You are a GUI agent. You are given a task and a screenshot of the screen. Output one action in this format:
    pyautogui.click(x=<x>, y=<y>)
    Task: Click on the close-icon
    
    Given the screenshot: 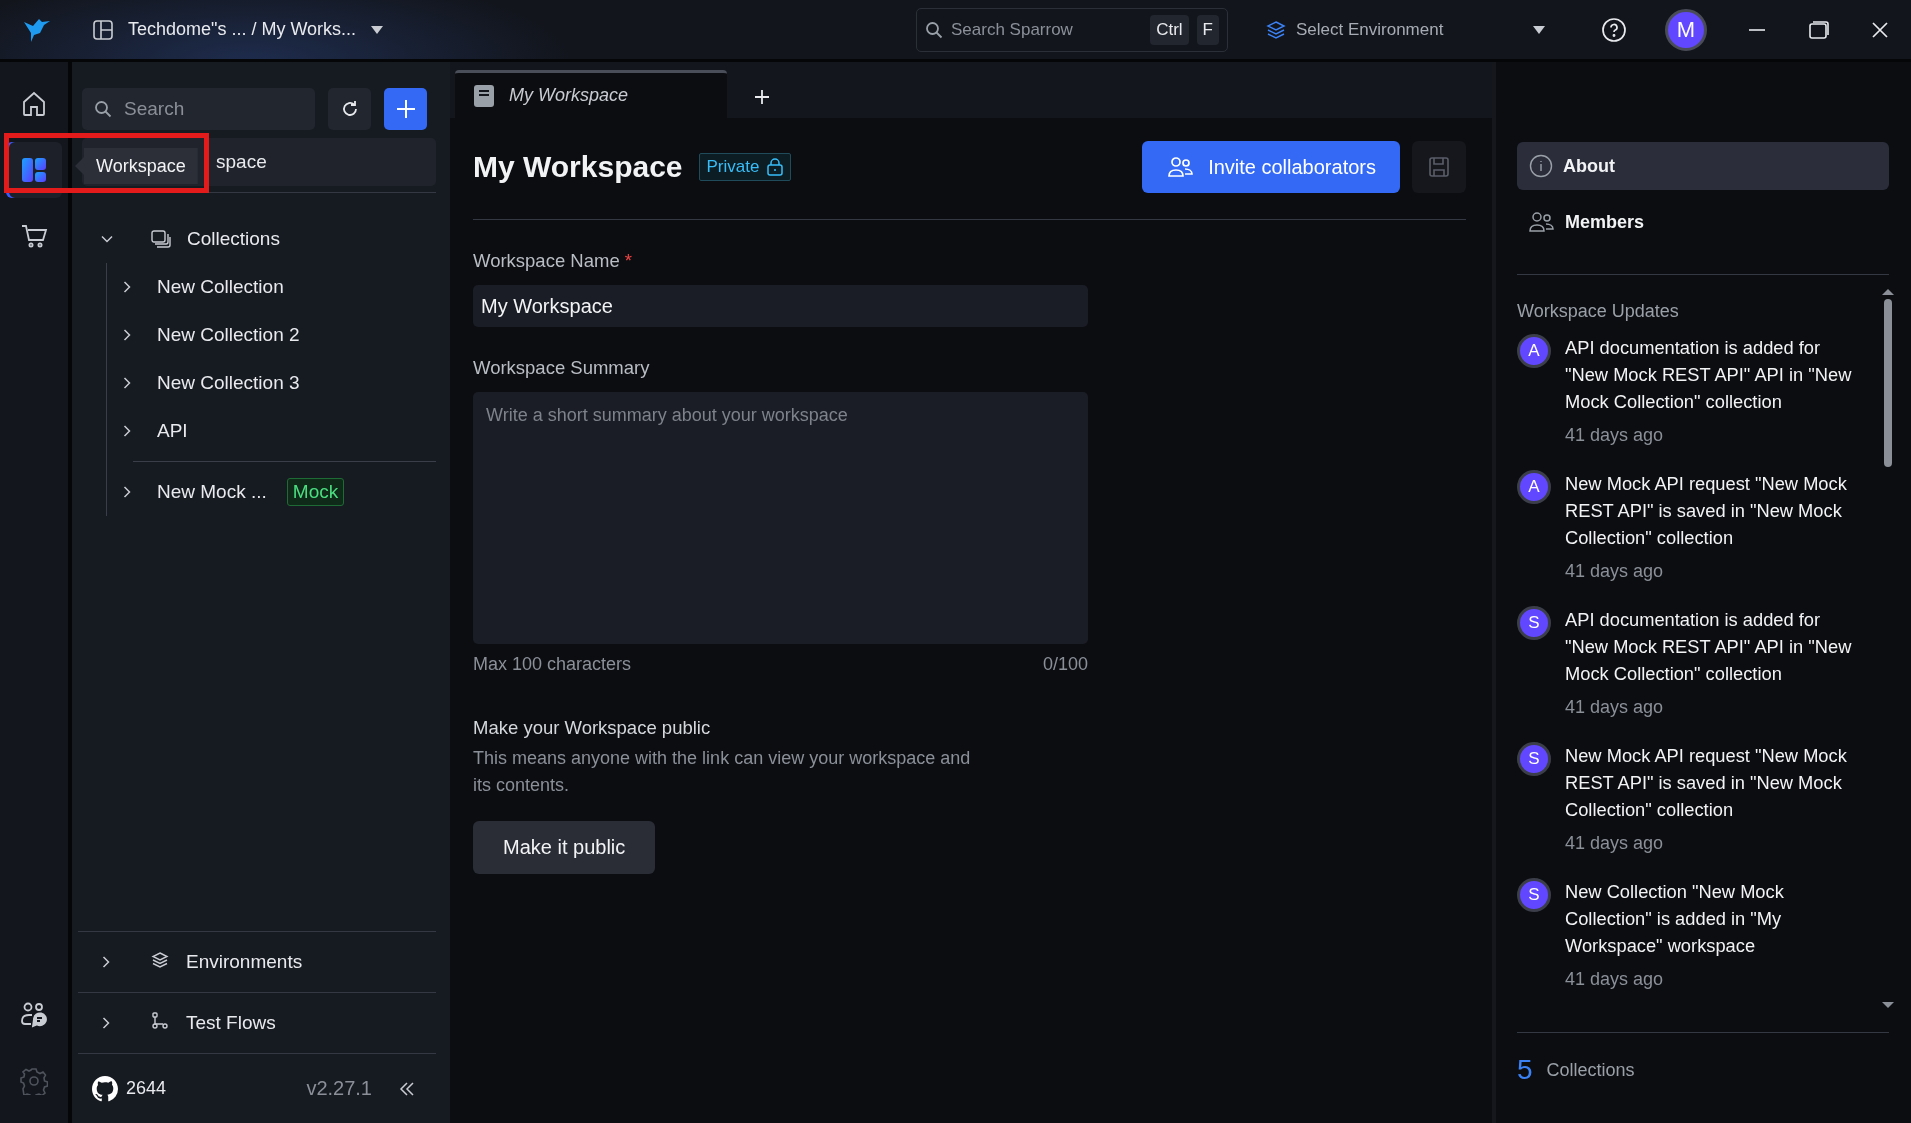 What is the action you would take?
    pyautogui.click(x=1880, y=29)
    